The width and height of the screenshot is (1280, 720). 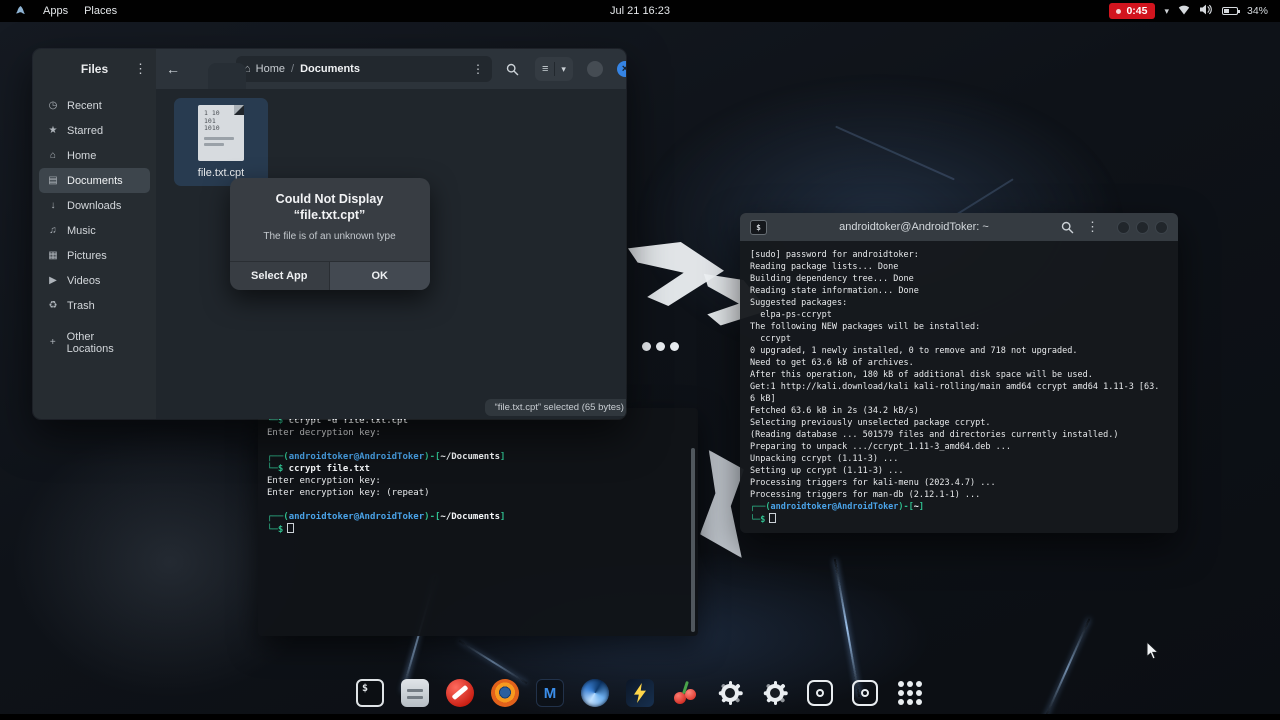 I want to click on terminal-text: androidtoker@AndroidToker, so click(x=356, y=517).